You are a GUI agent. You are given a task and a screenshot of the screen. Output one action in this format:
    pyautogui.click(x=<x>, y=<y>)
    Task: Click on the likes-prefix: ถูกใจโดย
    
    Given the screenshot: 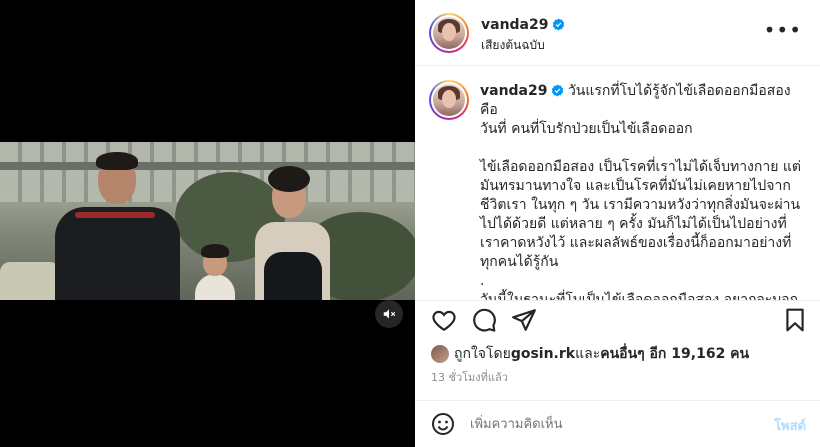 What is the action you would take?
    pyautogui.click(x=482, y=354)
    